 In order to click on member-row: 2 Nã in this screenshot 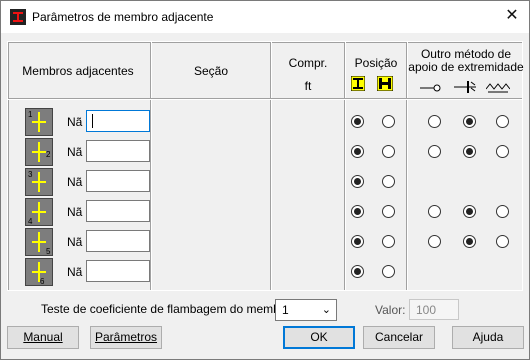, I will do `click(90, 152)`.